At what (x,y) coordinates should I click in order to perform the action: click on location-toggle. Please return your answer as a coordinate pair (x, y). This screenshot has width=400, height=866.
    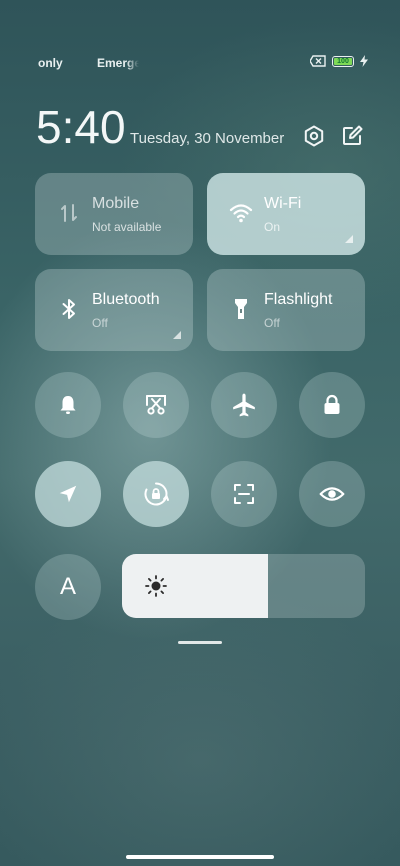
    Looking at the image, I should click on (68, 494).